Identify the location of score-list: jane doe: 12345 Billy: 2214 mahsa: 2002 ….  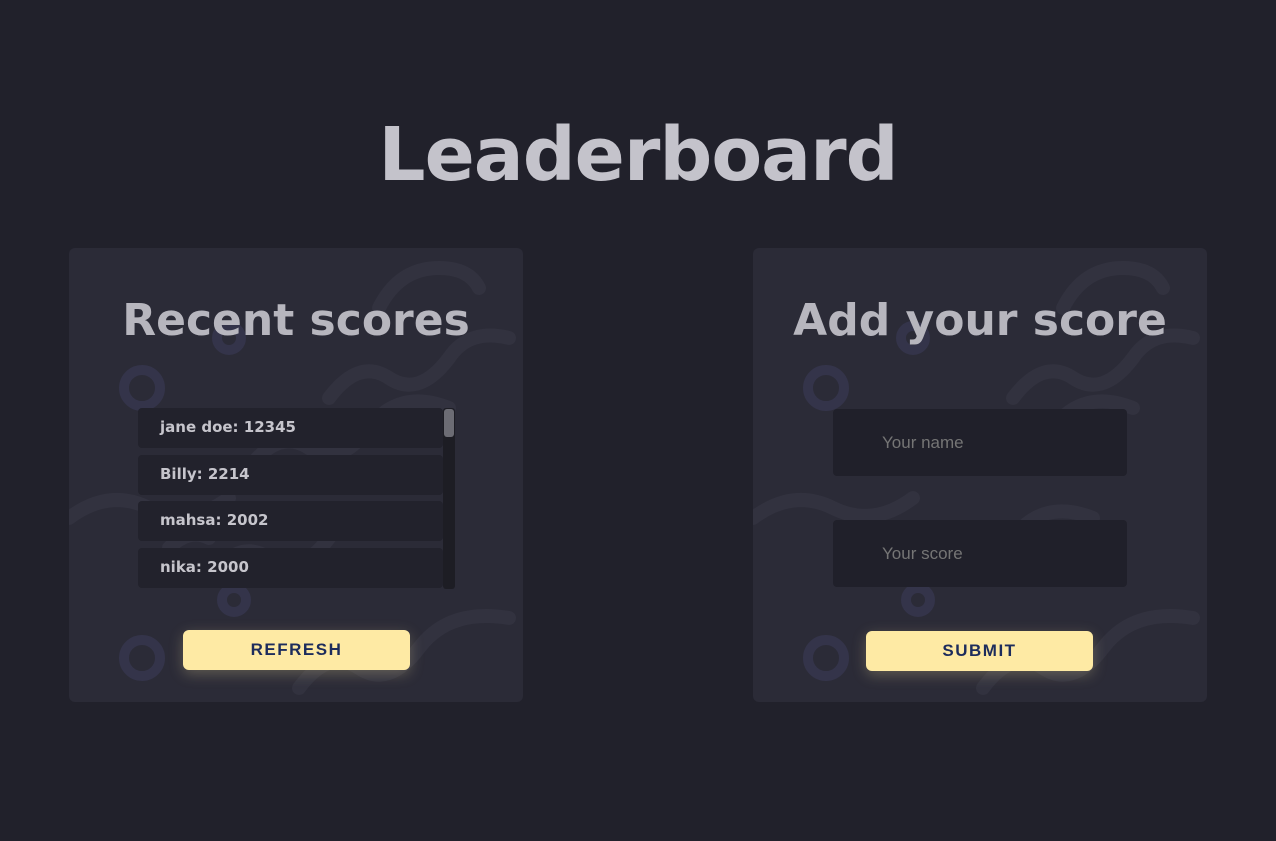
(296, 498).